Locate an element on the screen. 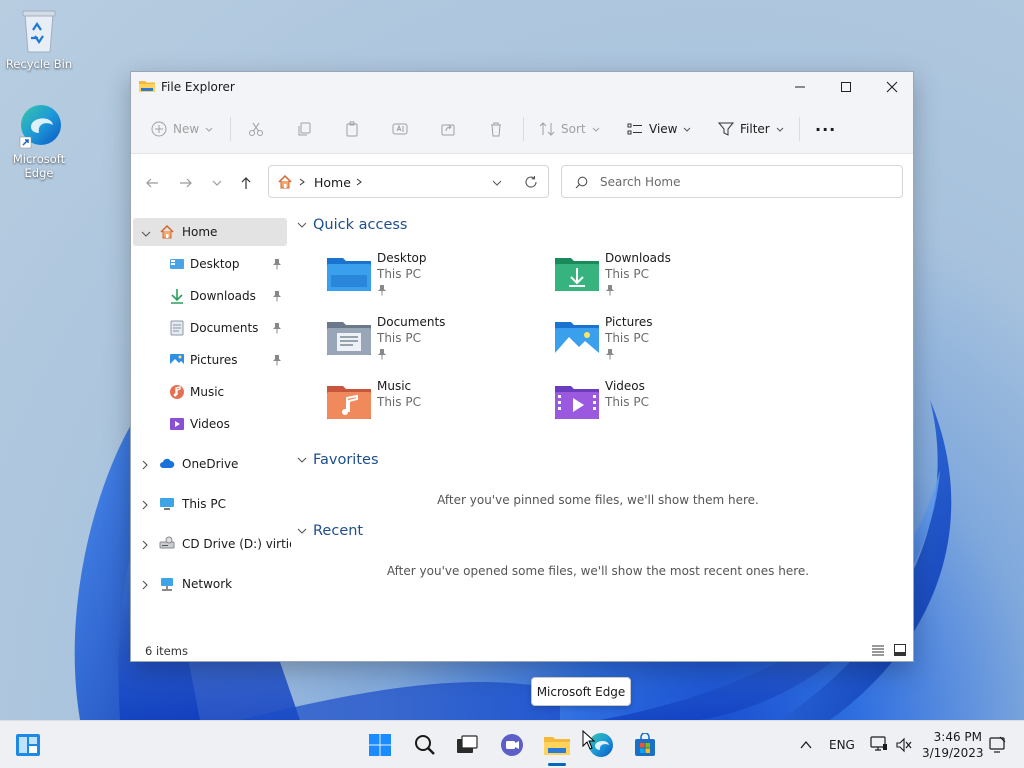 The image size is (1024, 768). recent-locations-button is located at coordinates (217, 183).